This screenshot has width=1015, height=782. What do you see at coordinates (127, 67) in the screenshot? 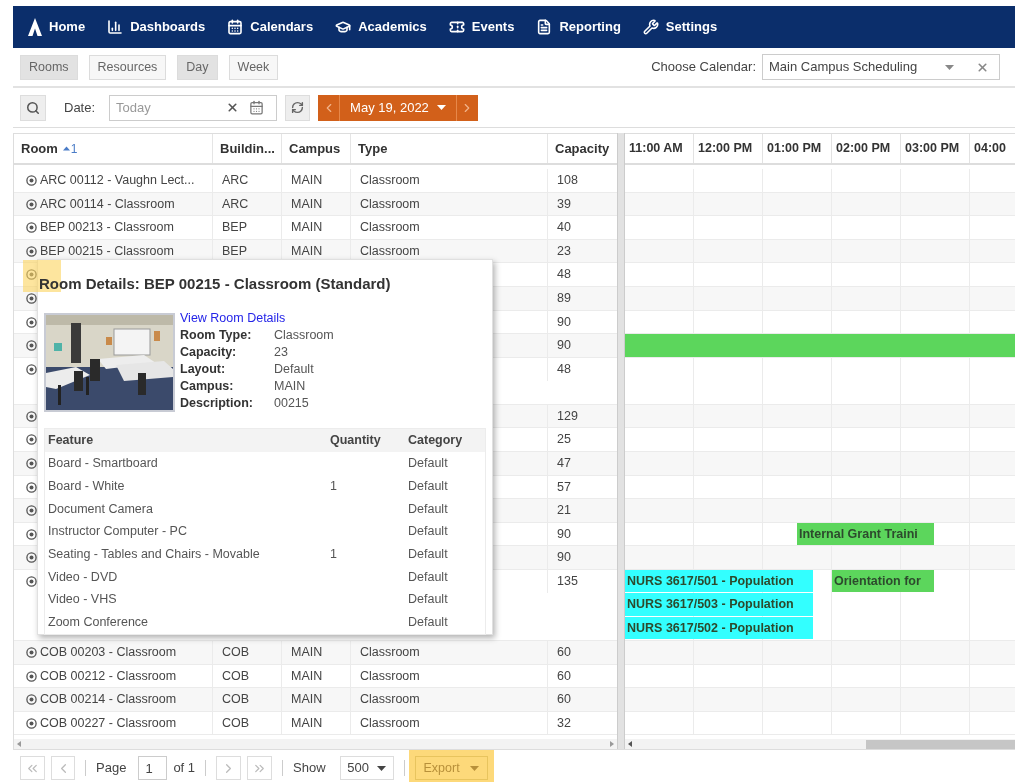
I see `view-tab: Resources` at bounding box center [127, 67].